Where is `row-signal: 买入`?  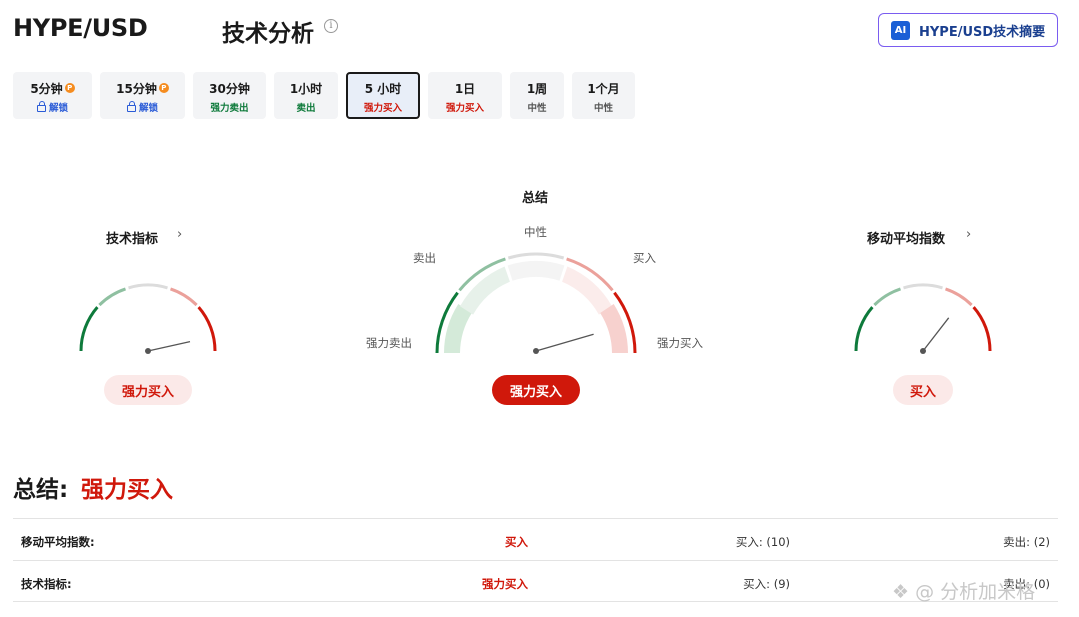 row-signal: 买入 is located at coordinates (516, 542).